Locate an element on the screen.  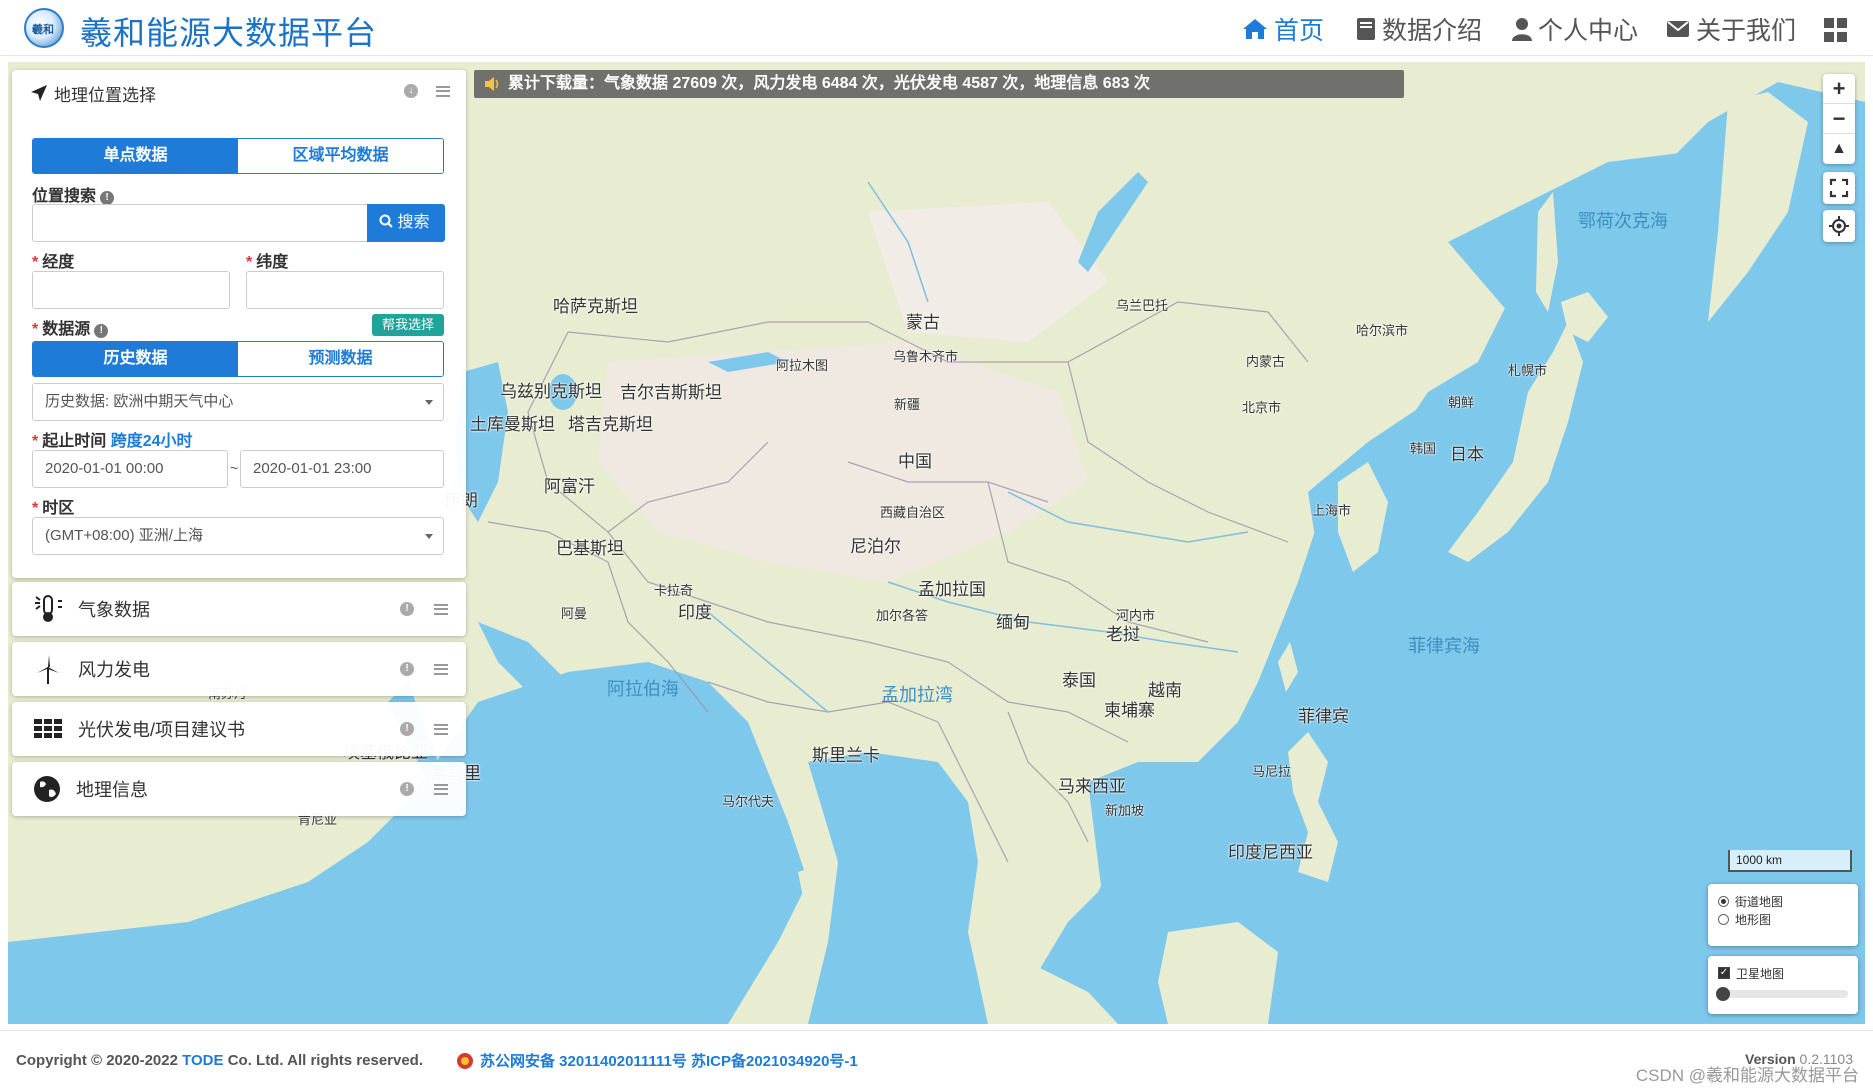
radio-street is located at coordinates (1723, 901).